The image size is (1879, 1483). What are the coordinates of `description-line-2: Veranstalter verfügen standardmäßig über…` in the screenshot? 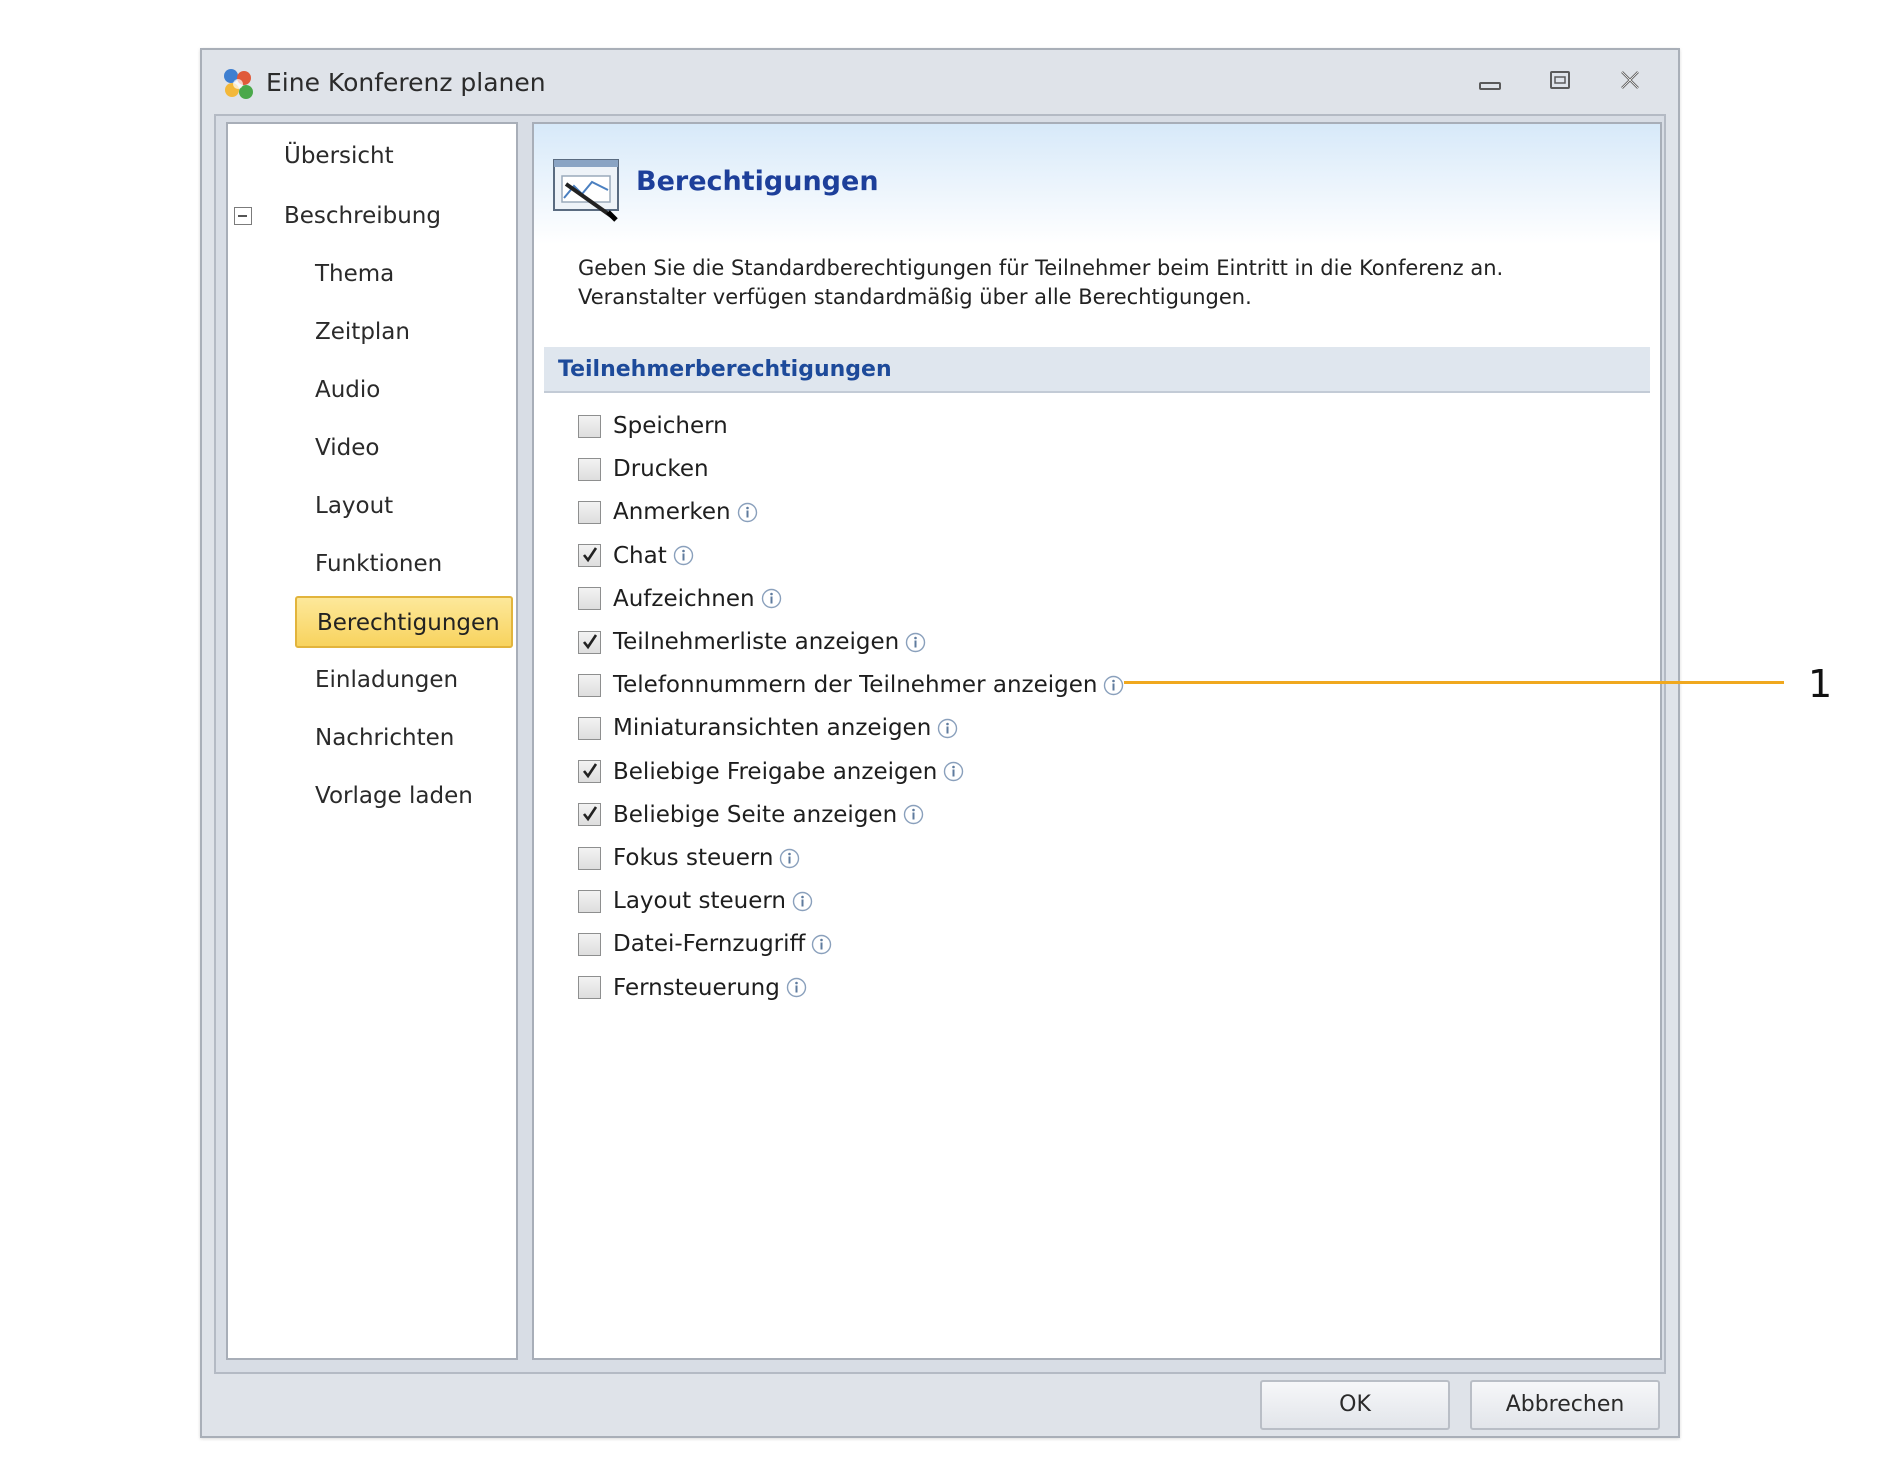 It's located at (915, 297).